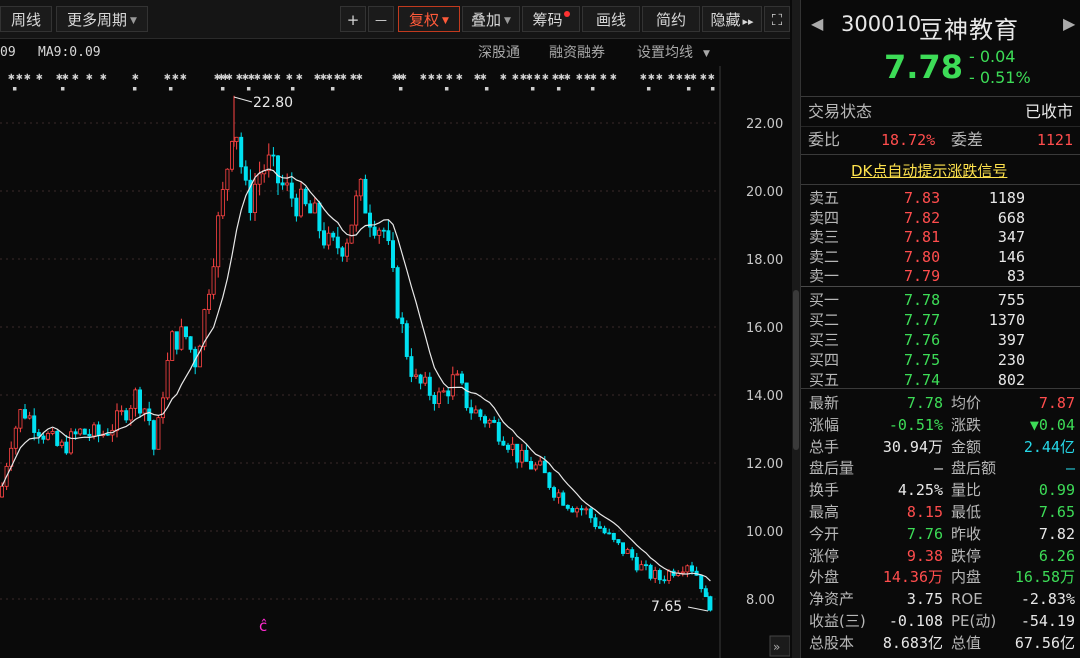 The height and width of the screenshot is (658, 1080). I want to click on panel-scrollbar, so click(796, 329).